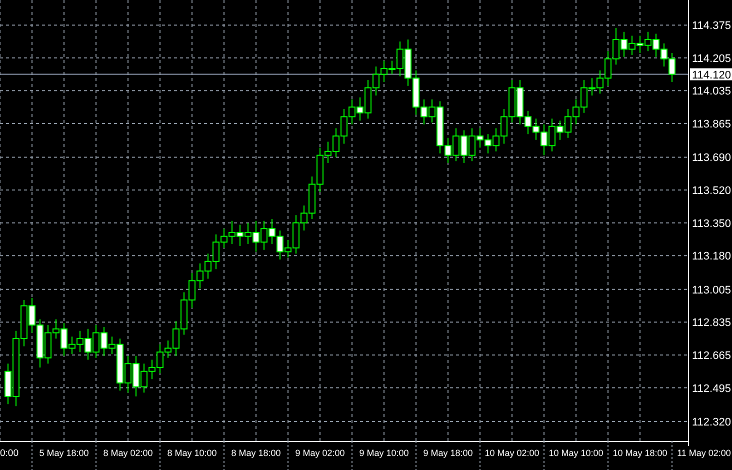  What do you see at coordinates (448, 453) in the screenshot?
I see `time-axis-label: 9 May 18:00` at bounding box center [448, 453].